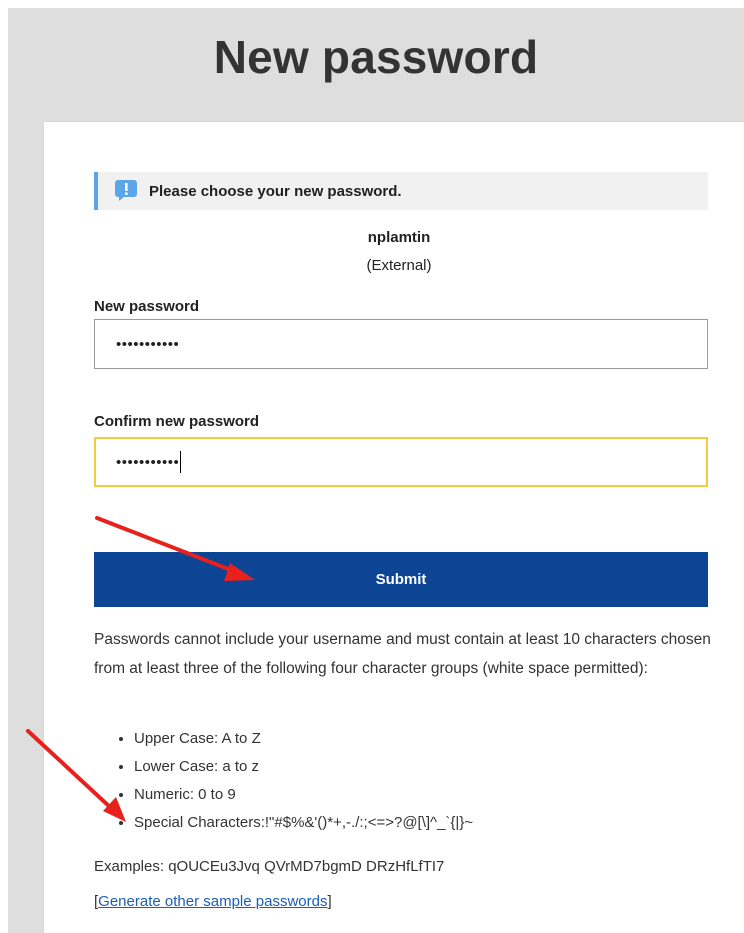 This screenshot has width=744, height=933. What do you see at coordinates (401, 579) in the screenshot?
I see `submit-button: Submit` at bounding box center [401, 579].